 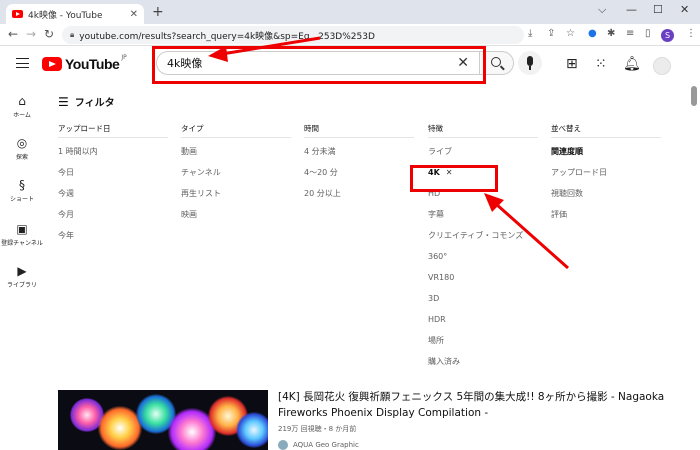 I want to click on annotation-arrowhead-search, so click(x=218, y=54).